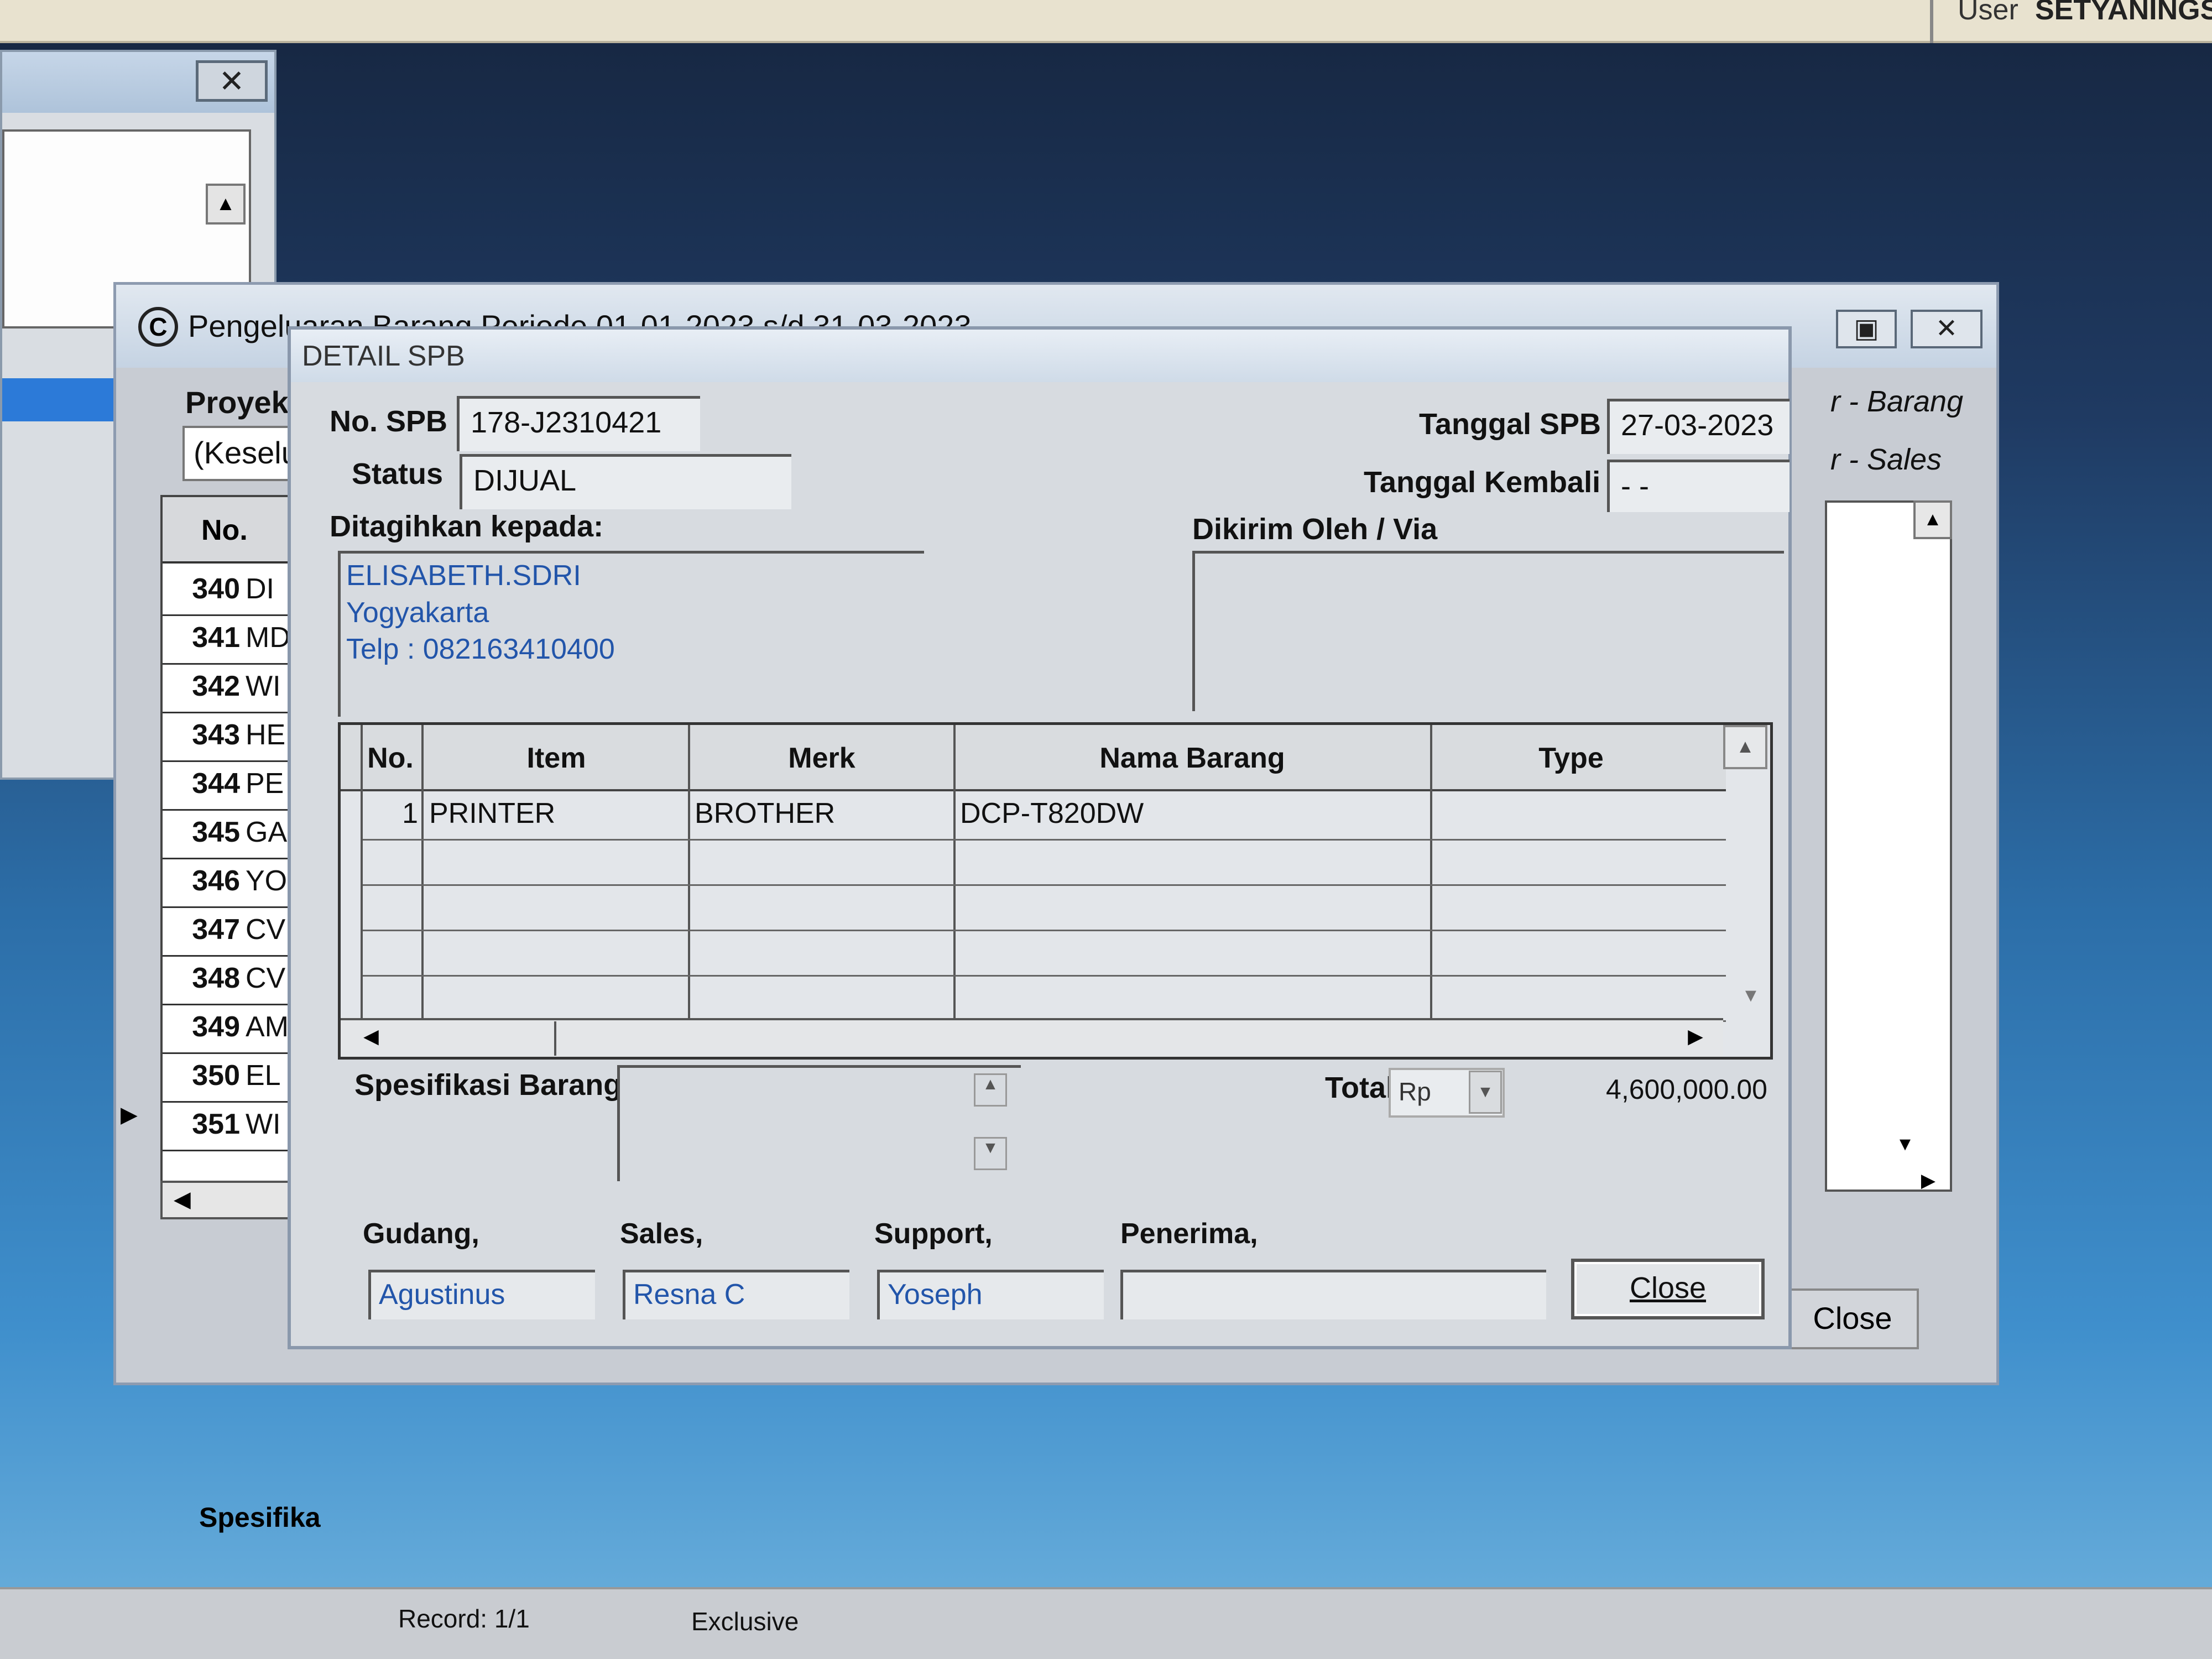  What do you see at coordinates (267, 832) in the screenshot?
I see `row-code: GA` at bounding box center [267, 832].